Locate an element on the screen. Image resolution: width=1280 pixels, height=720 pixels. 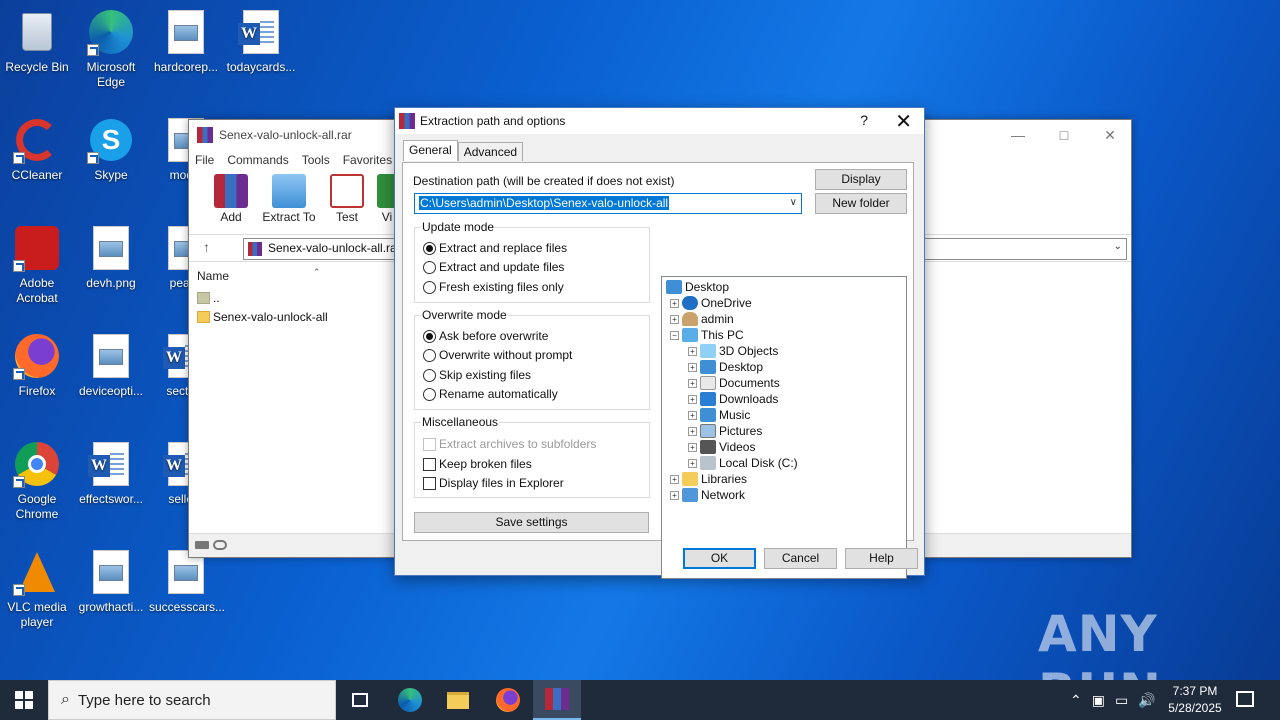
taskbar-winrar is located at coordinates (557, 700).